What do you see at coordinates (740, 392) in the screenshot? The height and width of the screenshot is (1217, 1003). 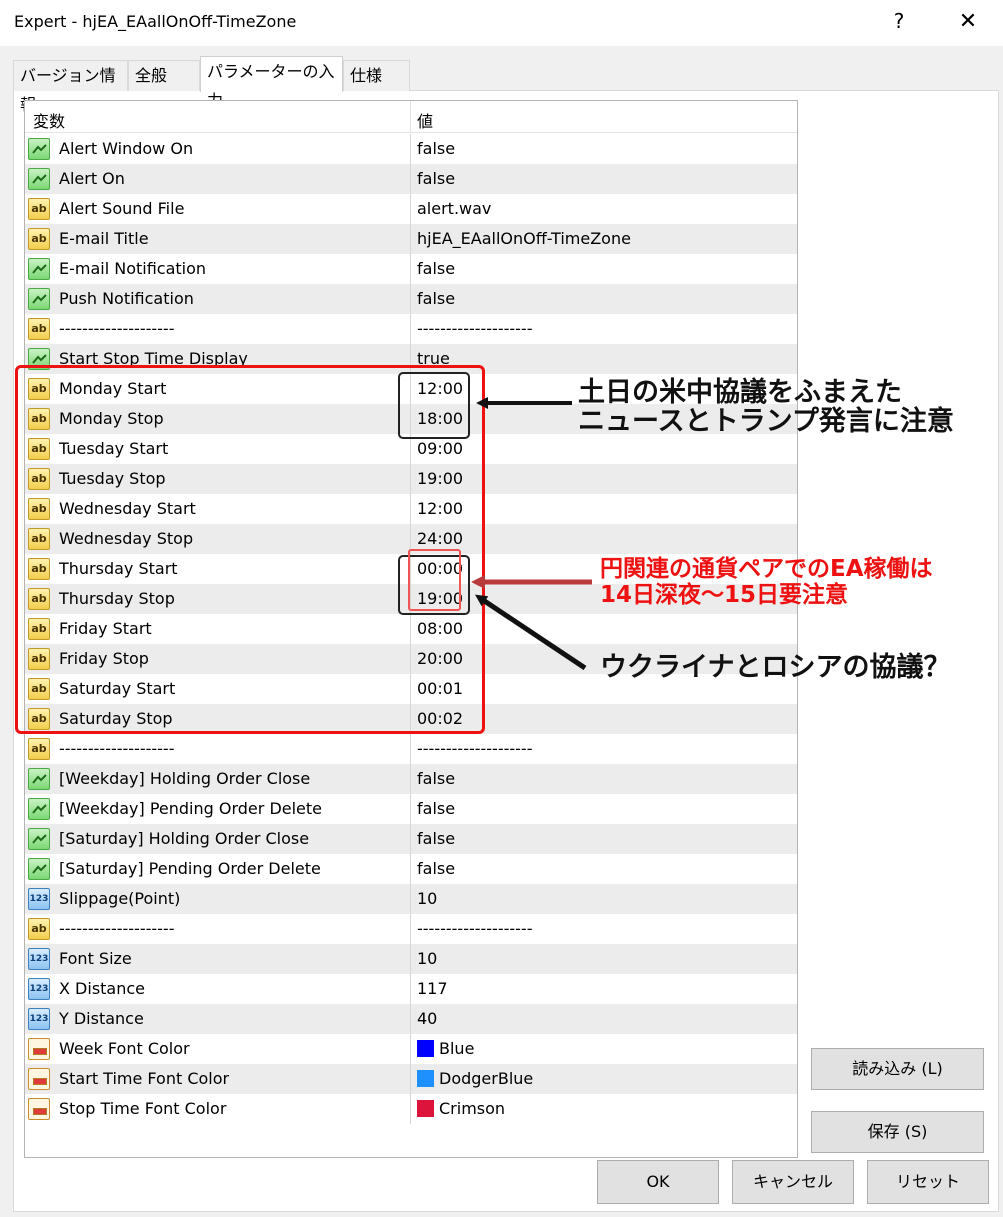 I see `monday-note-line1: 土日の米中協議をふまえた` at bounding box center [740, 392].